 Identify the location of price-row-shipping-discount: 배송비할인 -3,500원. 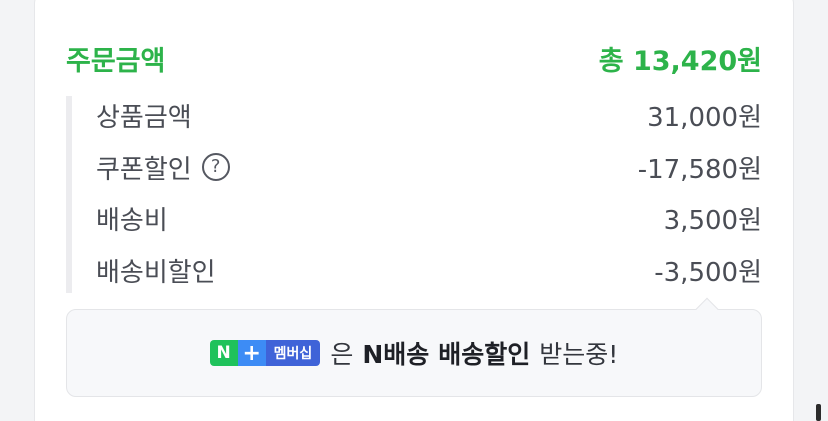
(417, 271).